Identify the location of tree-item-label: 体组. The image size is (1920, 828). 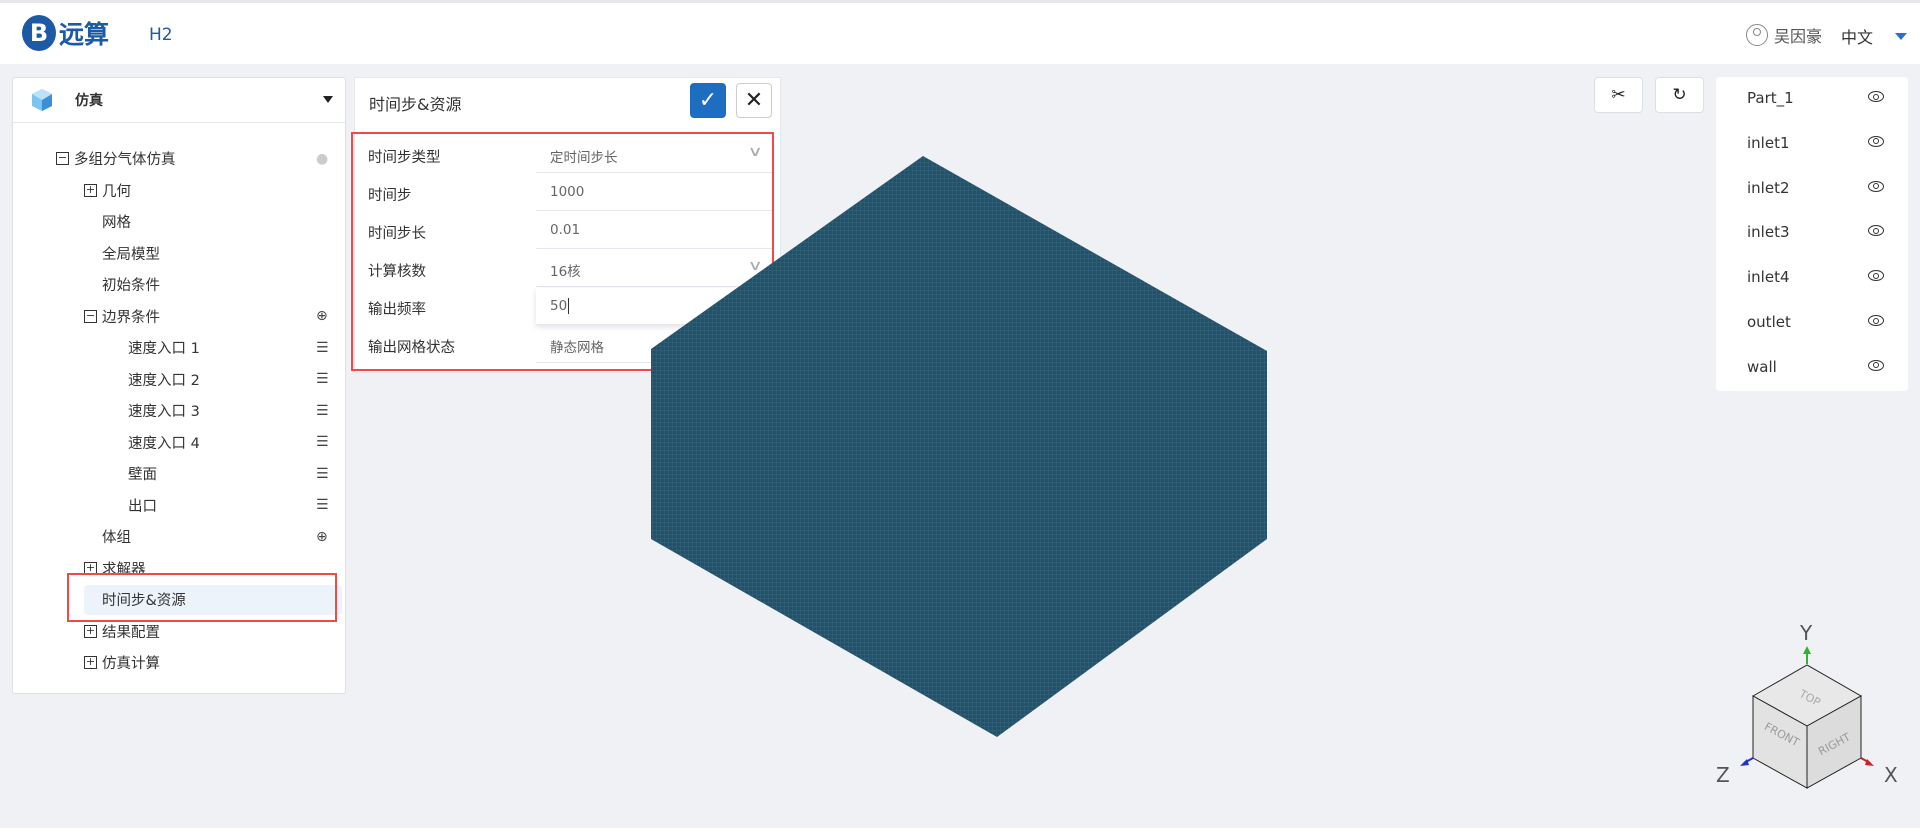
(116, 538).